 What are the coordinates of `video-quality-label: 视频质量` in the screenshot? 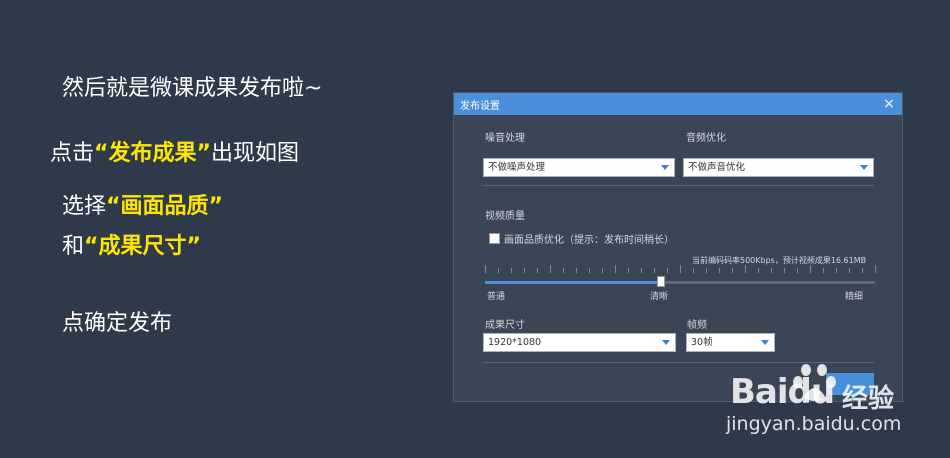 It's located at (505, 216).